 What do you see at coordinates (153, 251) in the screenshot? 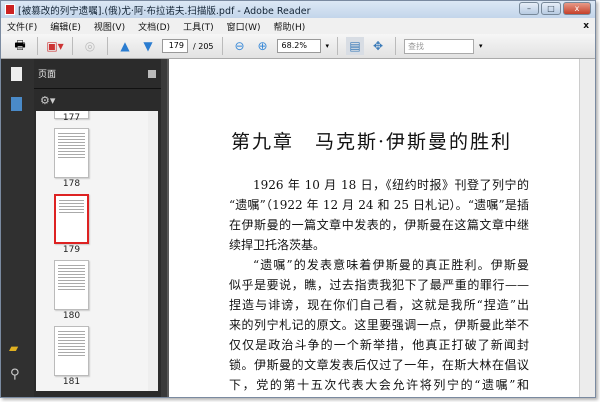
I see `thumbnail-scrollbar` at bounding box center [153, 251].